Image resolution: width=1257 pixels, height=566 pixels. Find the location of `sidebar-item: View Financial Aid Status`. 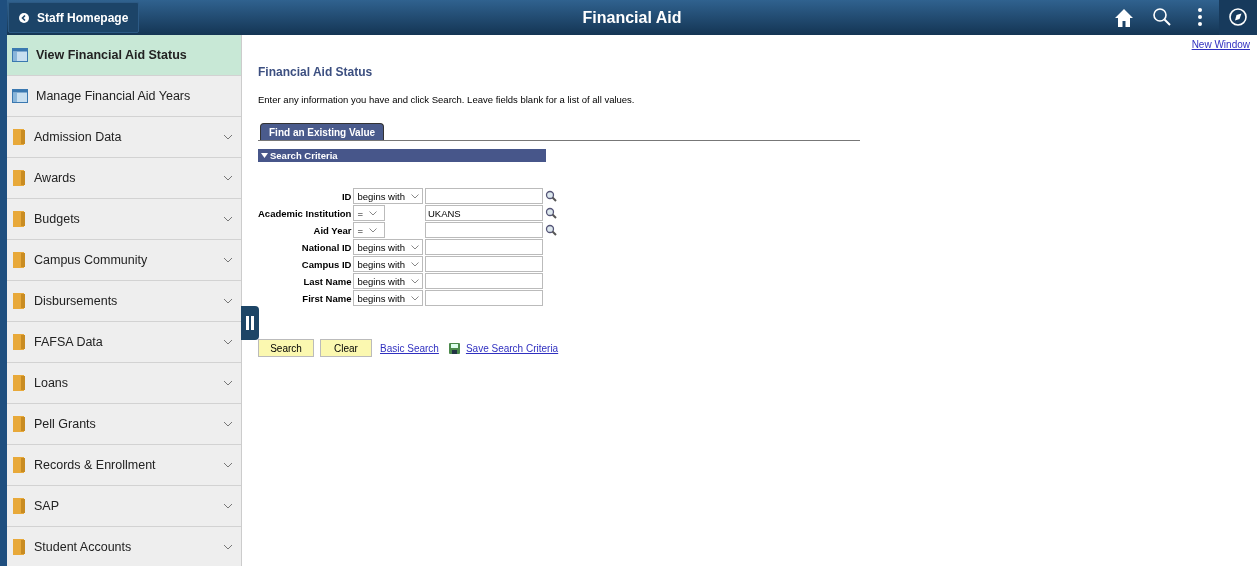

sidebar-item: View Financial Aid Status is located at coordinates (124, 55).